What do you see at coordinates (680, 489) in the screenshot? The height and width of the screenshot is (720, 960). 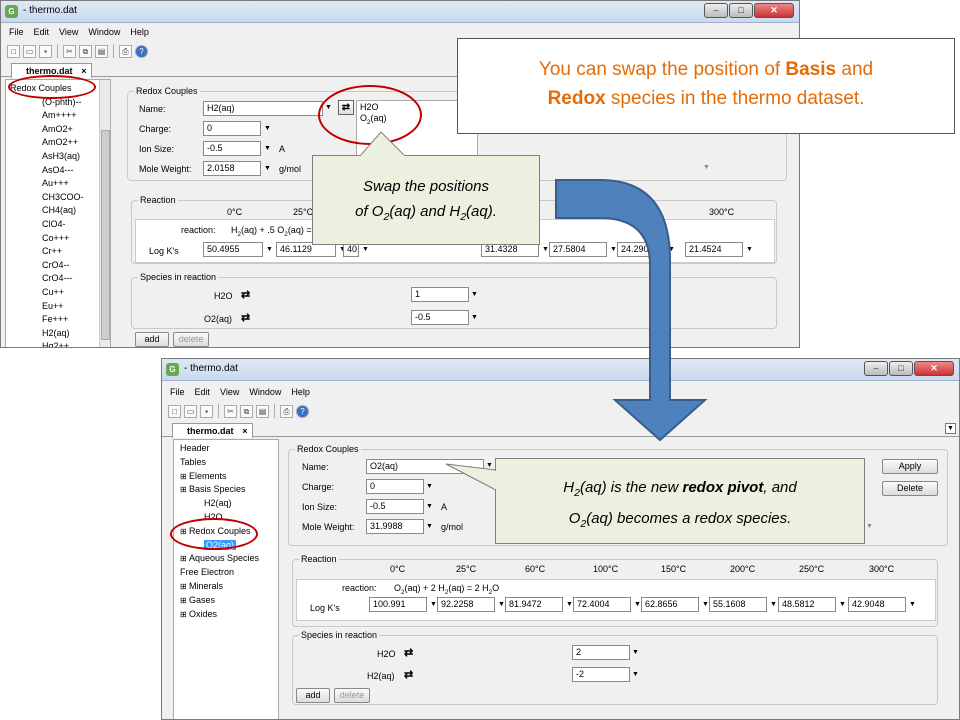 I see `callout-line: H2(aq) is the new redox pivot, and` at bounding box center [680, 489].